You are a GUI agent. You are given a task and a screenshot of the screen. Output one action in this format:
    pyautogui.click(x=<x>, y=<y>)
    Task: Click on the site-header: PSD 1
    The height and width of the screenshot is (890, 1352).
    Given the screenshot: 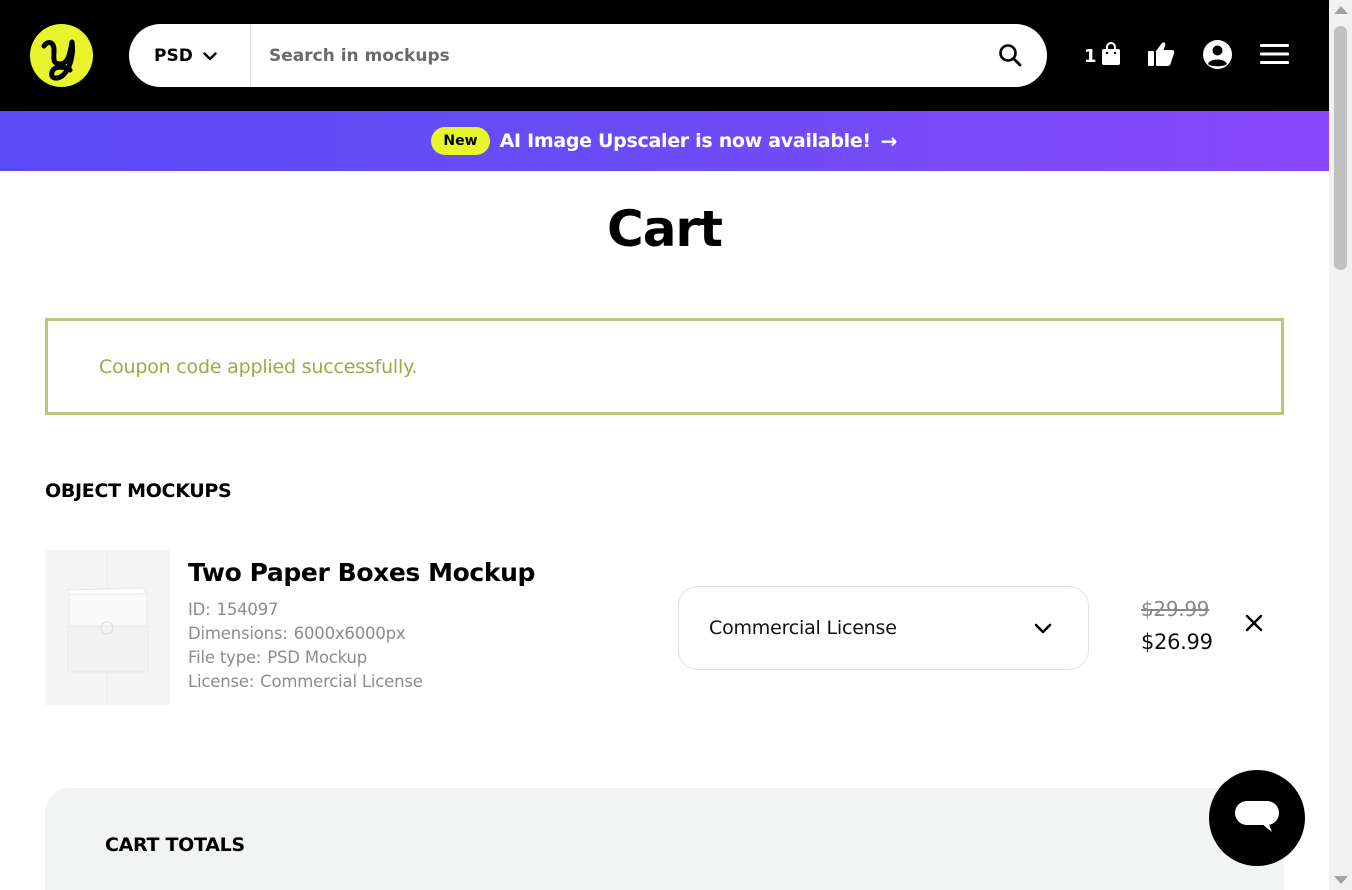 What is the action you would take?
    pyautogui.click(x=664, y=55)
    